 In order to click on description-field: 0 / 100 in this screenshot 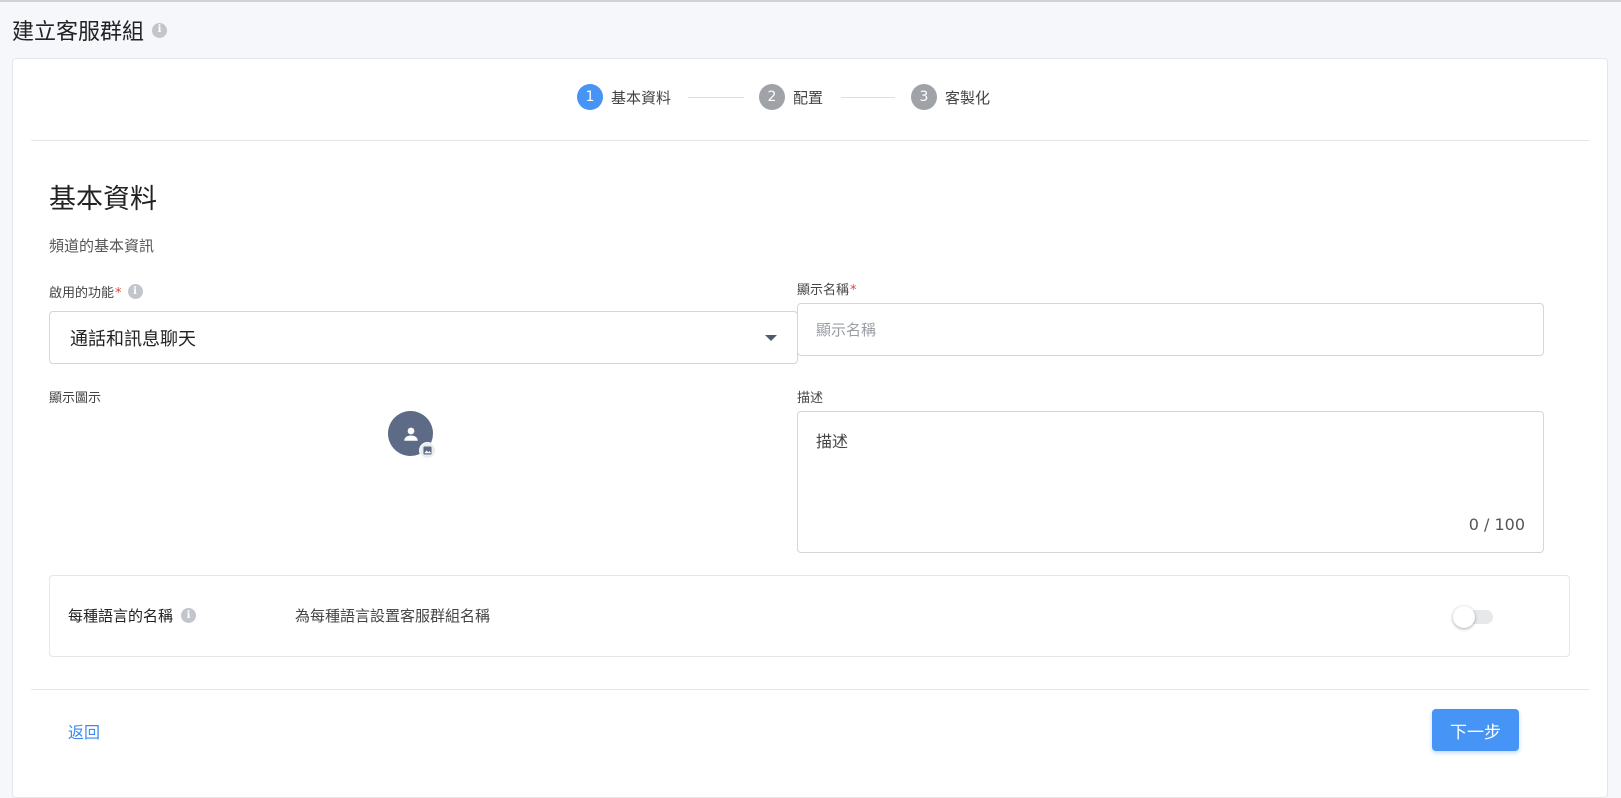, I will do `click(1170, 482)`.